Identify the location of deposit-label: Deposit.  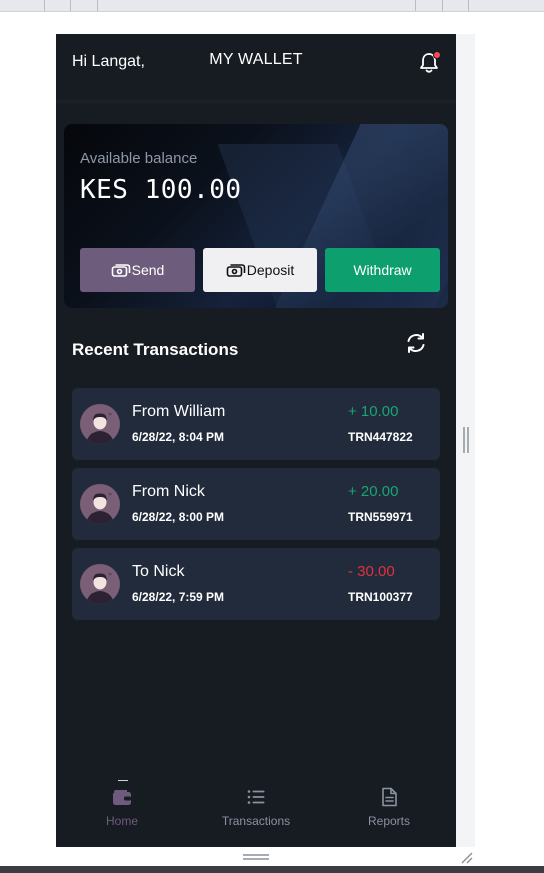
(270, 270).